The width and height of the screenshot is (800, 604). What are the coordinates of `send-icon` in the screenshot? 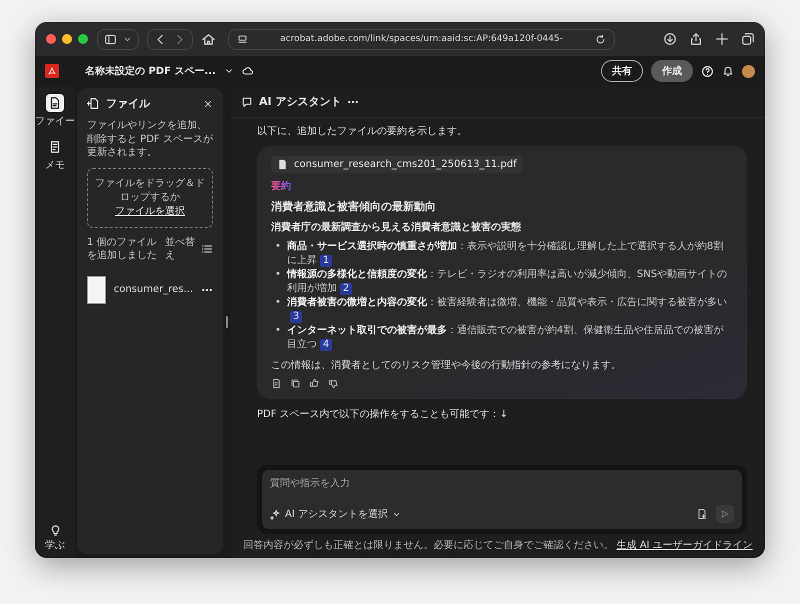 It's located at (725, 514).